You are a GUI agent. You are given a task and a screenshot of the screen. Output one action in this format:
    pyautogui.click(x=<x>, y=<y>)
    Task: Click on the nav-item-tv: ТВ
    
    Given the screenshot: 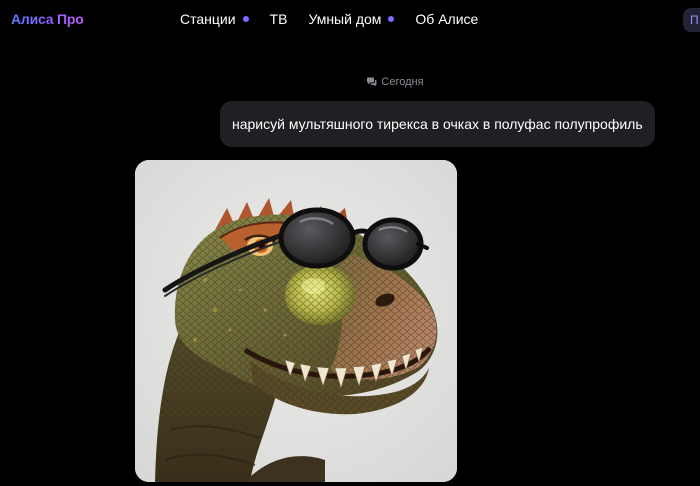 What is the action you would take?
    pyautogui.click(x=279, y=19)
    